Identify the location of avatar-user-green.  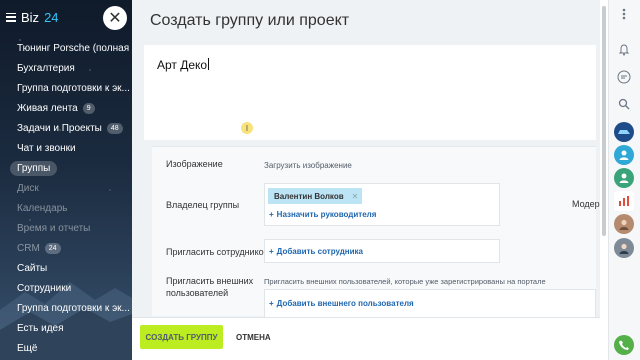
(624, 178).